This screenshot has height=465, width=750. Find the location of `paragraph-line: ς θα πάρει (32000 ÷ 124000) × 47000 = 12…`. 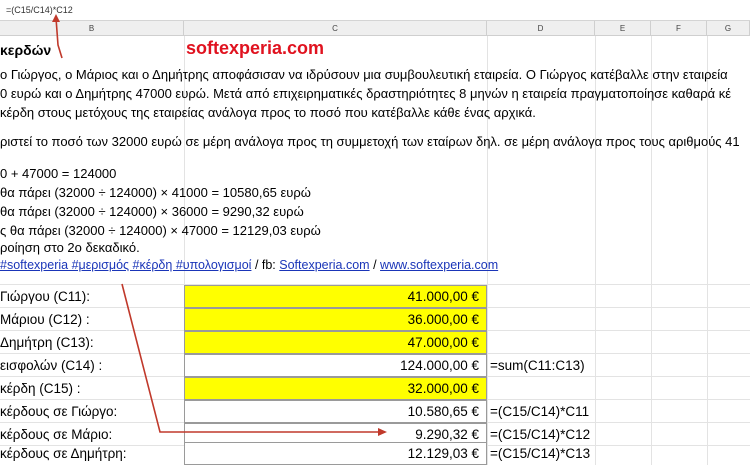

paragraph-line: ς θα πάρει (32000 ÷ 124000) × 47000 = 12… is located at coordinates (160, 230).